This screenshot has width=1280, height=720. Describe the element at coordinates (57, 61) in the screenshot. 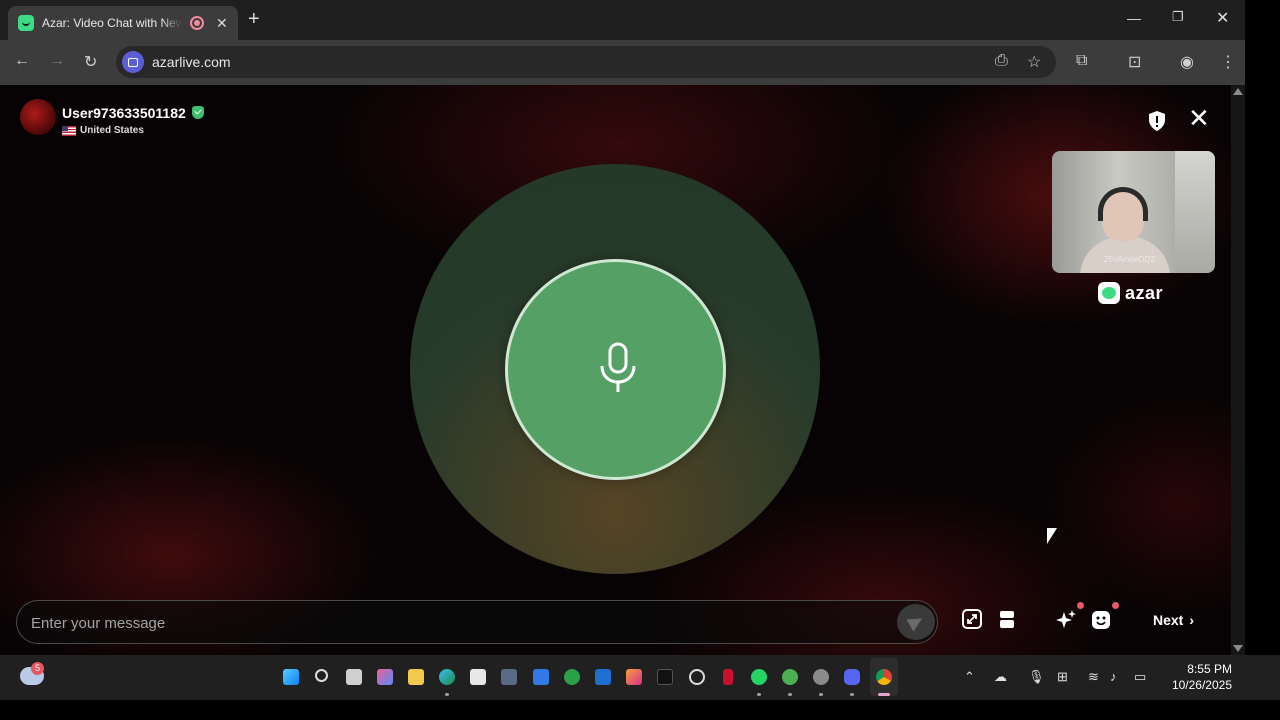

I see `forward-icon: →` at that location.